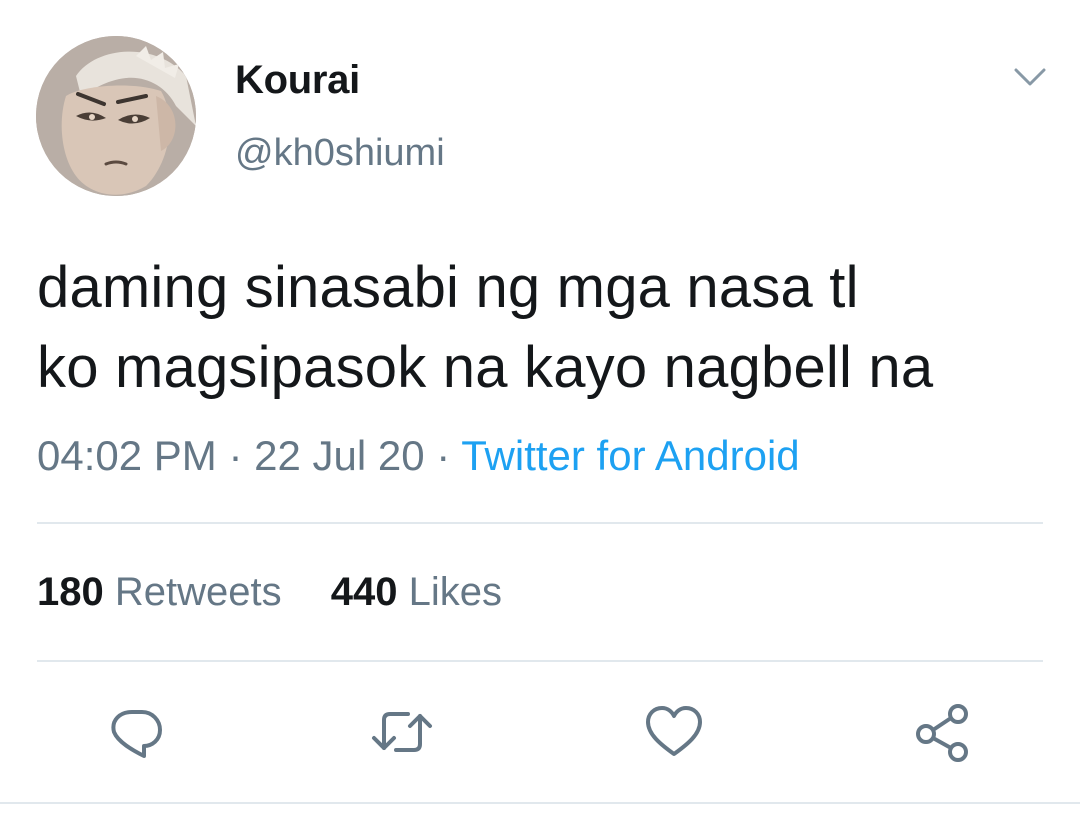  What do you see at coordinates (339, 455) in the screenshot?
I see `tweet-date: 22 Jul 20` at bounding box center [339, 455].